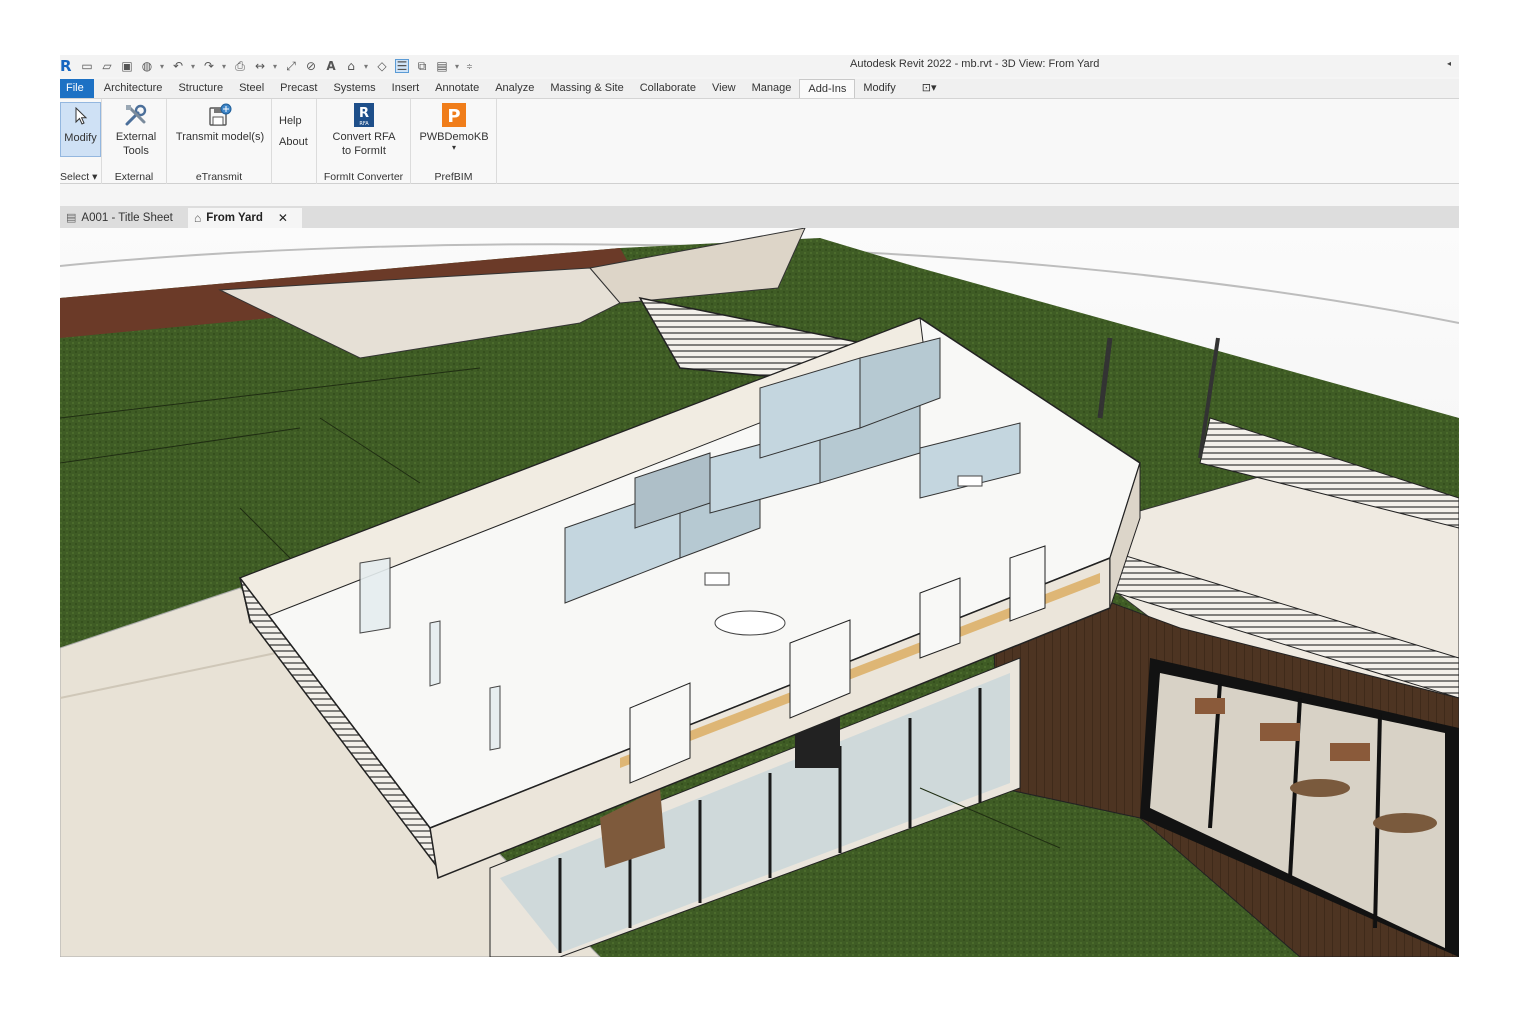  Describe the element at coordinates (827, 88) in the screenshot. I see `tab-add-ins: Add-Ins` at that location.